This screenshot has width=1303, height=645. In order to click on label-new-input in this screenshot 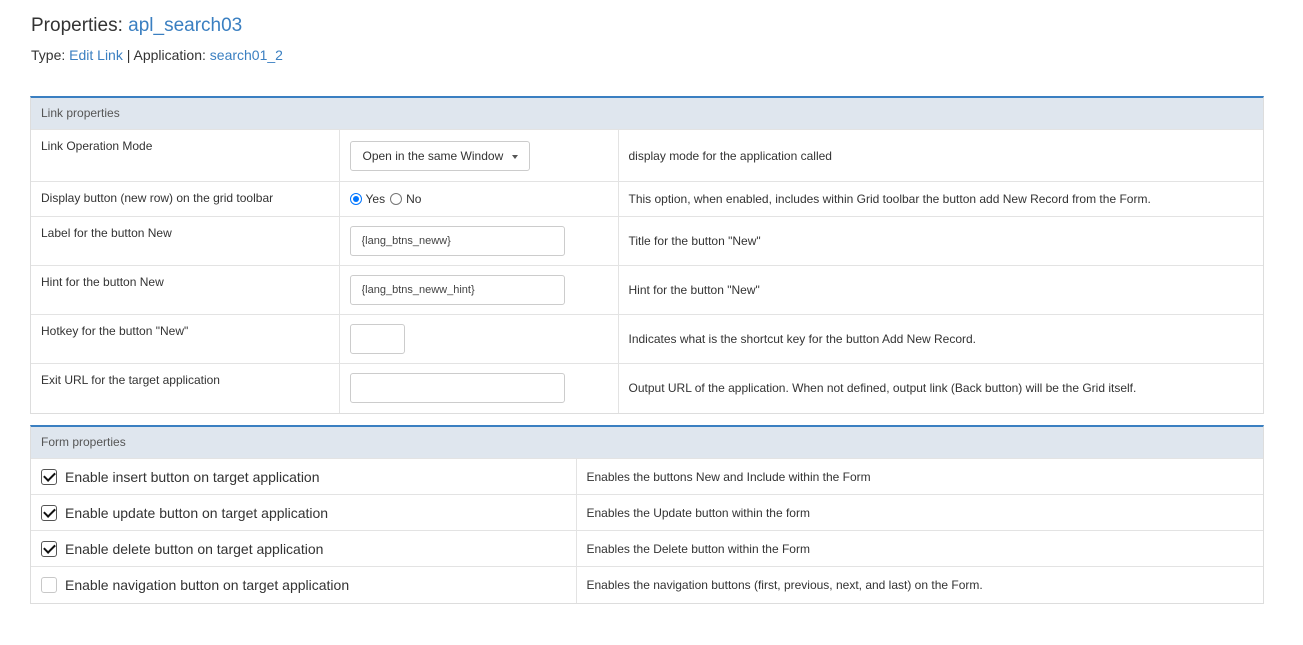, I will do `click(457, 241)`.